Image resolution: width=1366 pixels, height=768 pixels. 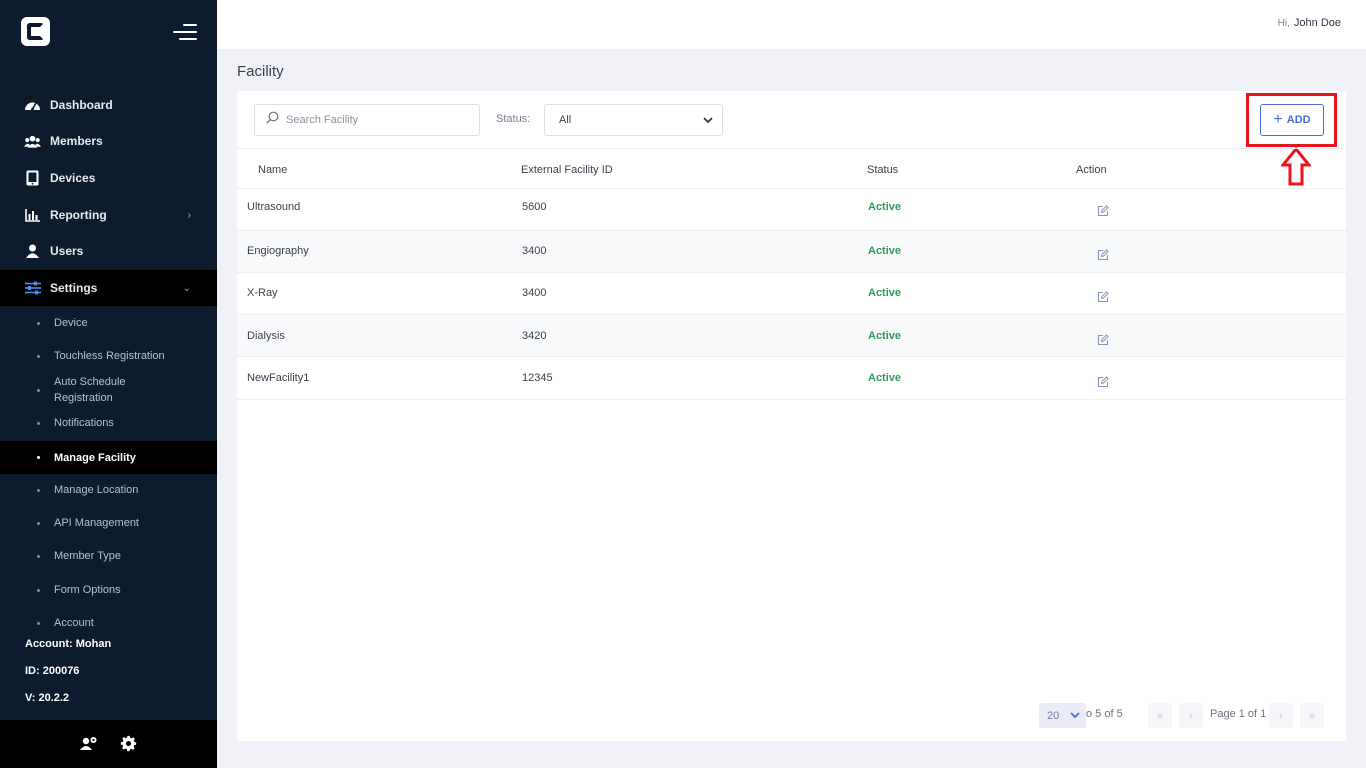 I want to click on account-name: Account: Mohan, so click(x=68, y=644).